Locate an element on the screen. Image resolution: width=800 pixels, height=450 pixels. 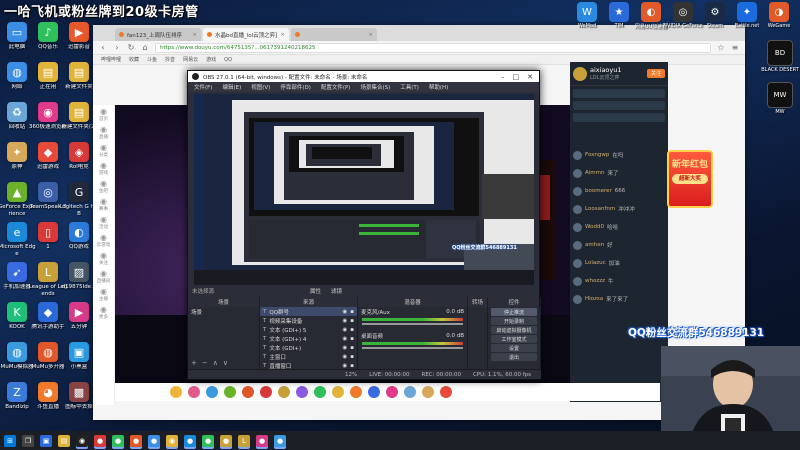
desktop-icon: ◎ NVIDIA GeForce is located at coordinates (683, 15).